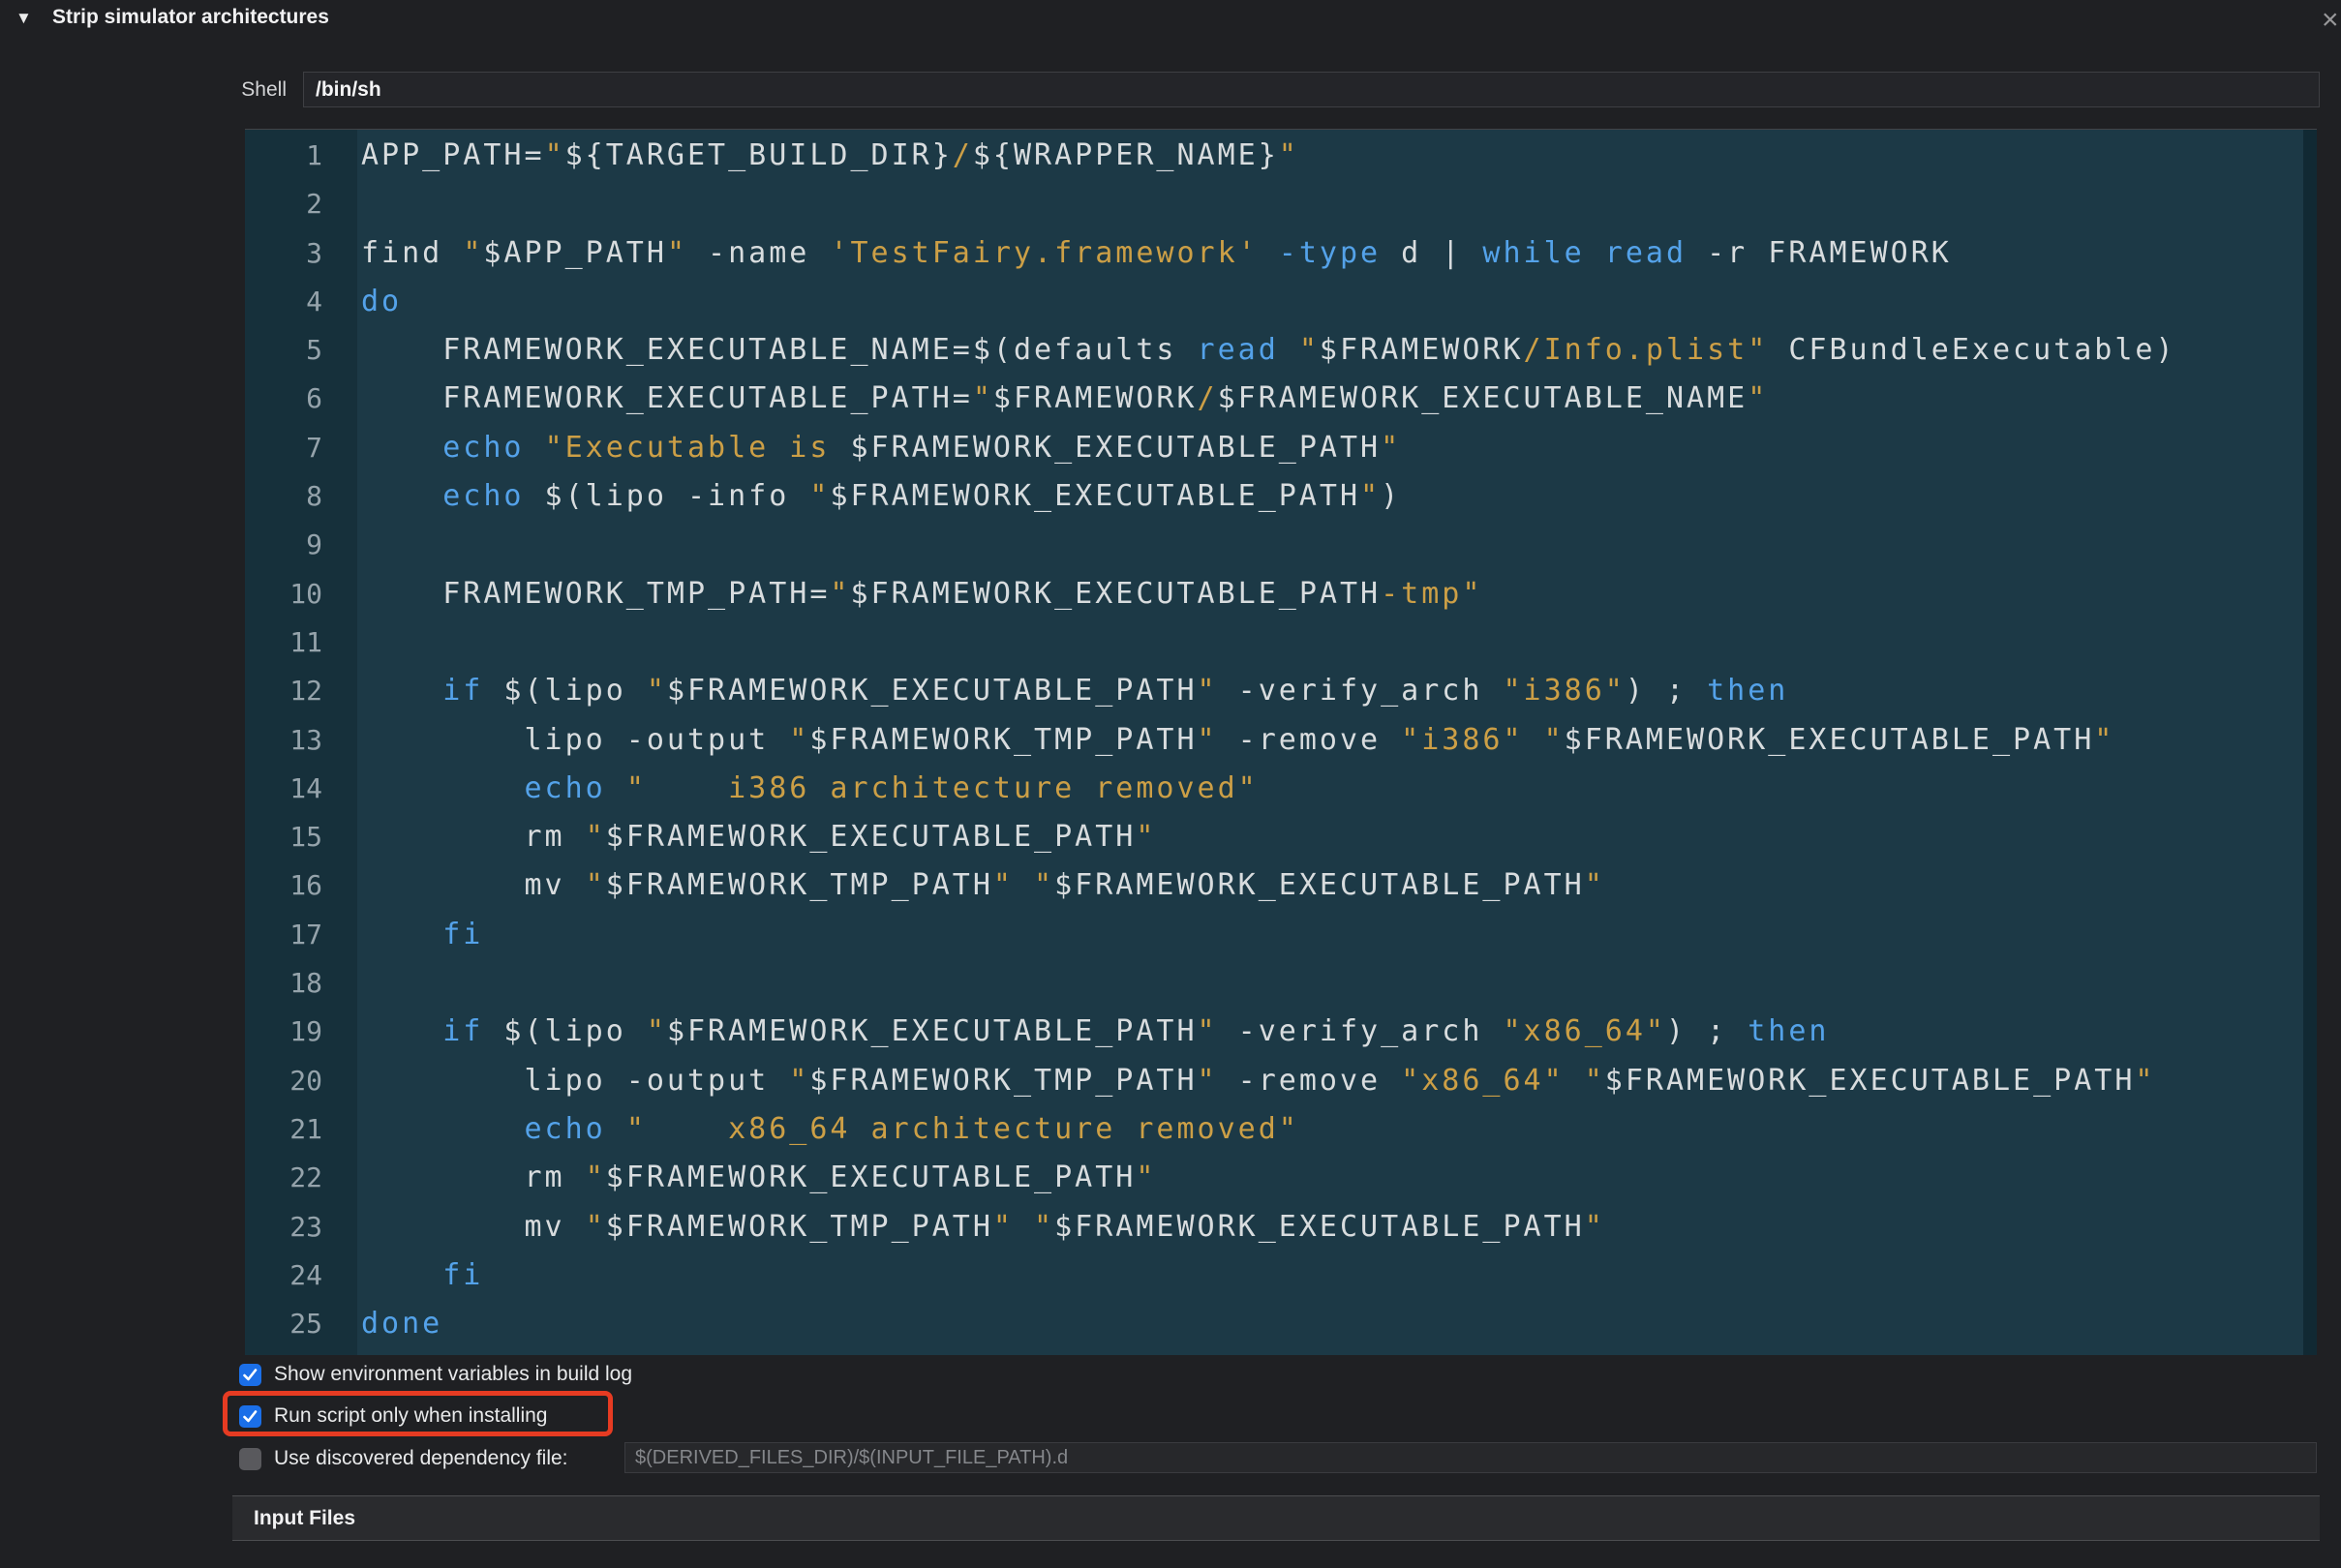 The width and height of the screenshot is (2341, 1568). Describe the element at coordinates (250, 1458) in the screenshot. I see `dependency-file-checkbox` at that location.